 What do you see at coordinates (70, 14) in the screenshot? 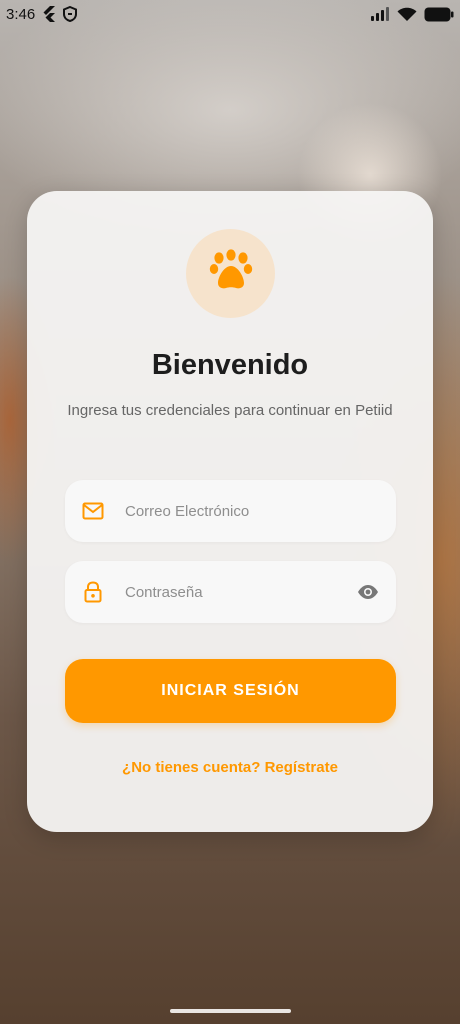
I see `shield-icon` at bounding box center [70, 14].